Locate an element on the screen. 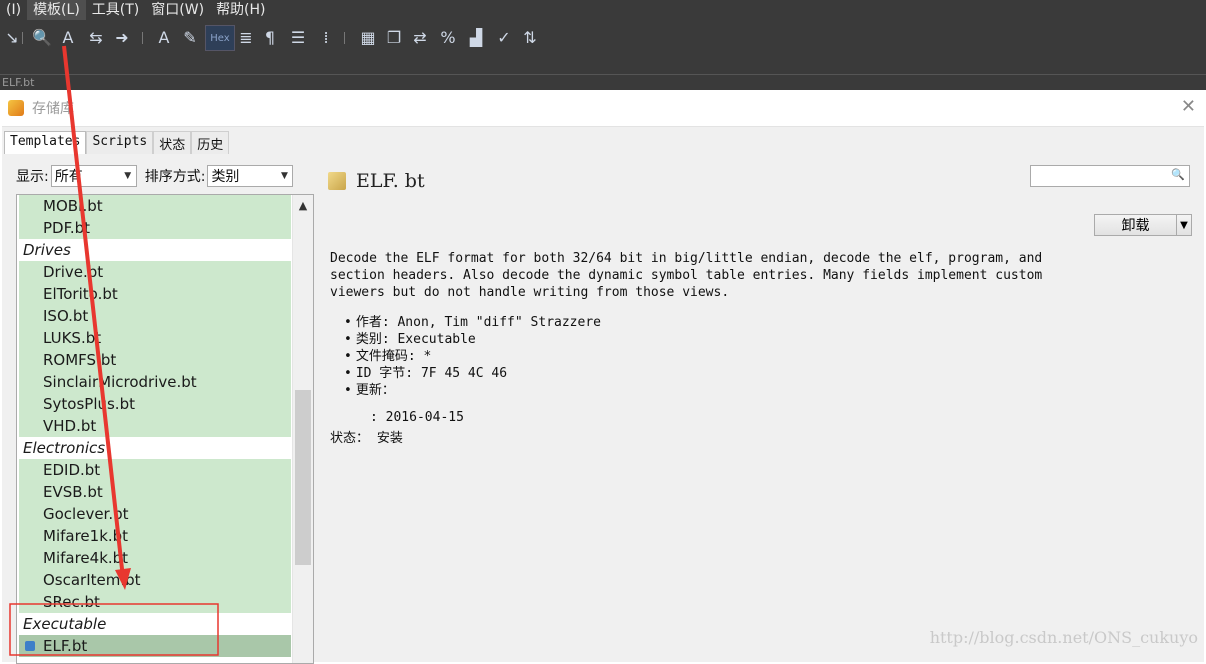 This screenshot has height=664, width=1206. list-item-label: MOBI.bt is located at coordinates (73, 206).